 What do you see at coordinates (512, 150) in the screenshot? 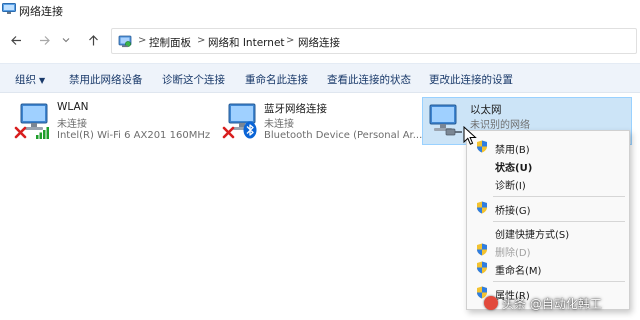
I see `menu-item-label: 禁用(B)` at bounding box center [512, 150].